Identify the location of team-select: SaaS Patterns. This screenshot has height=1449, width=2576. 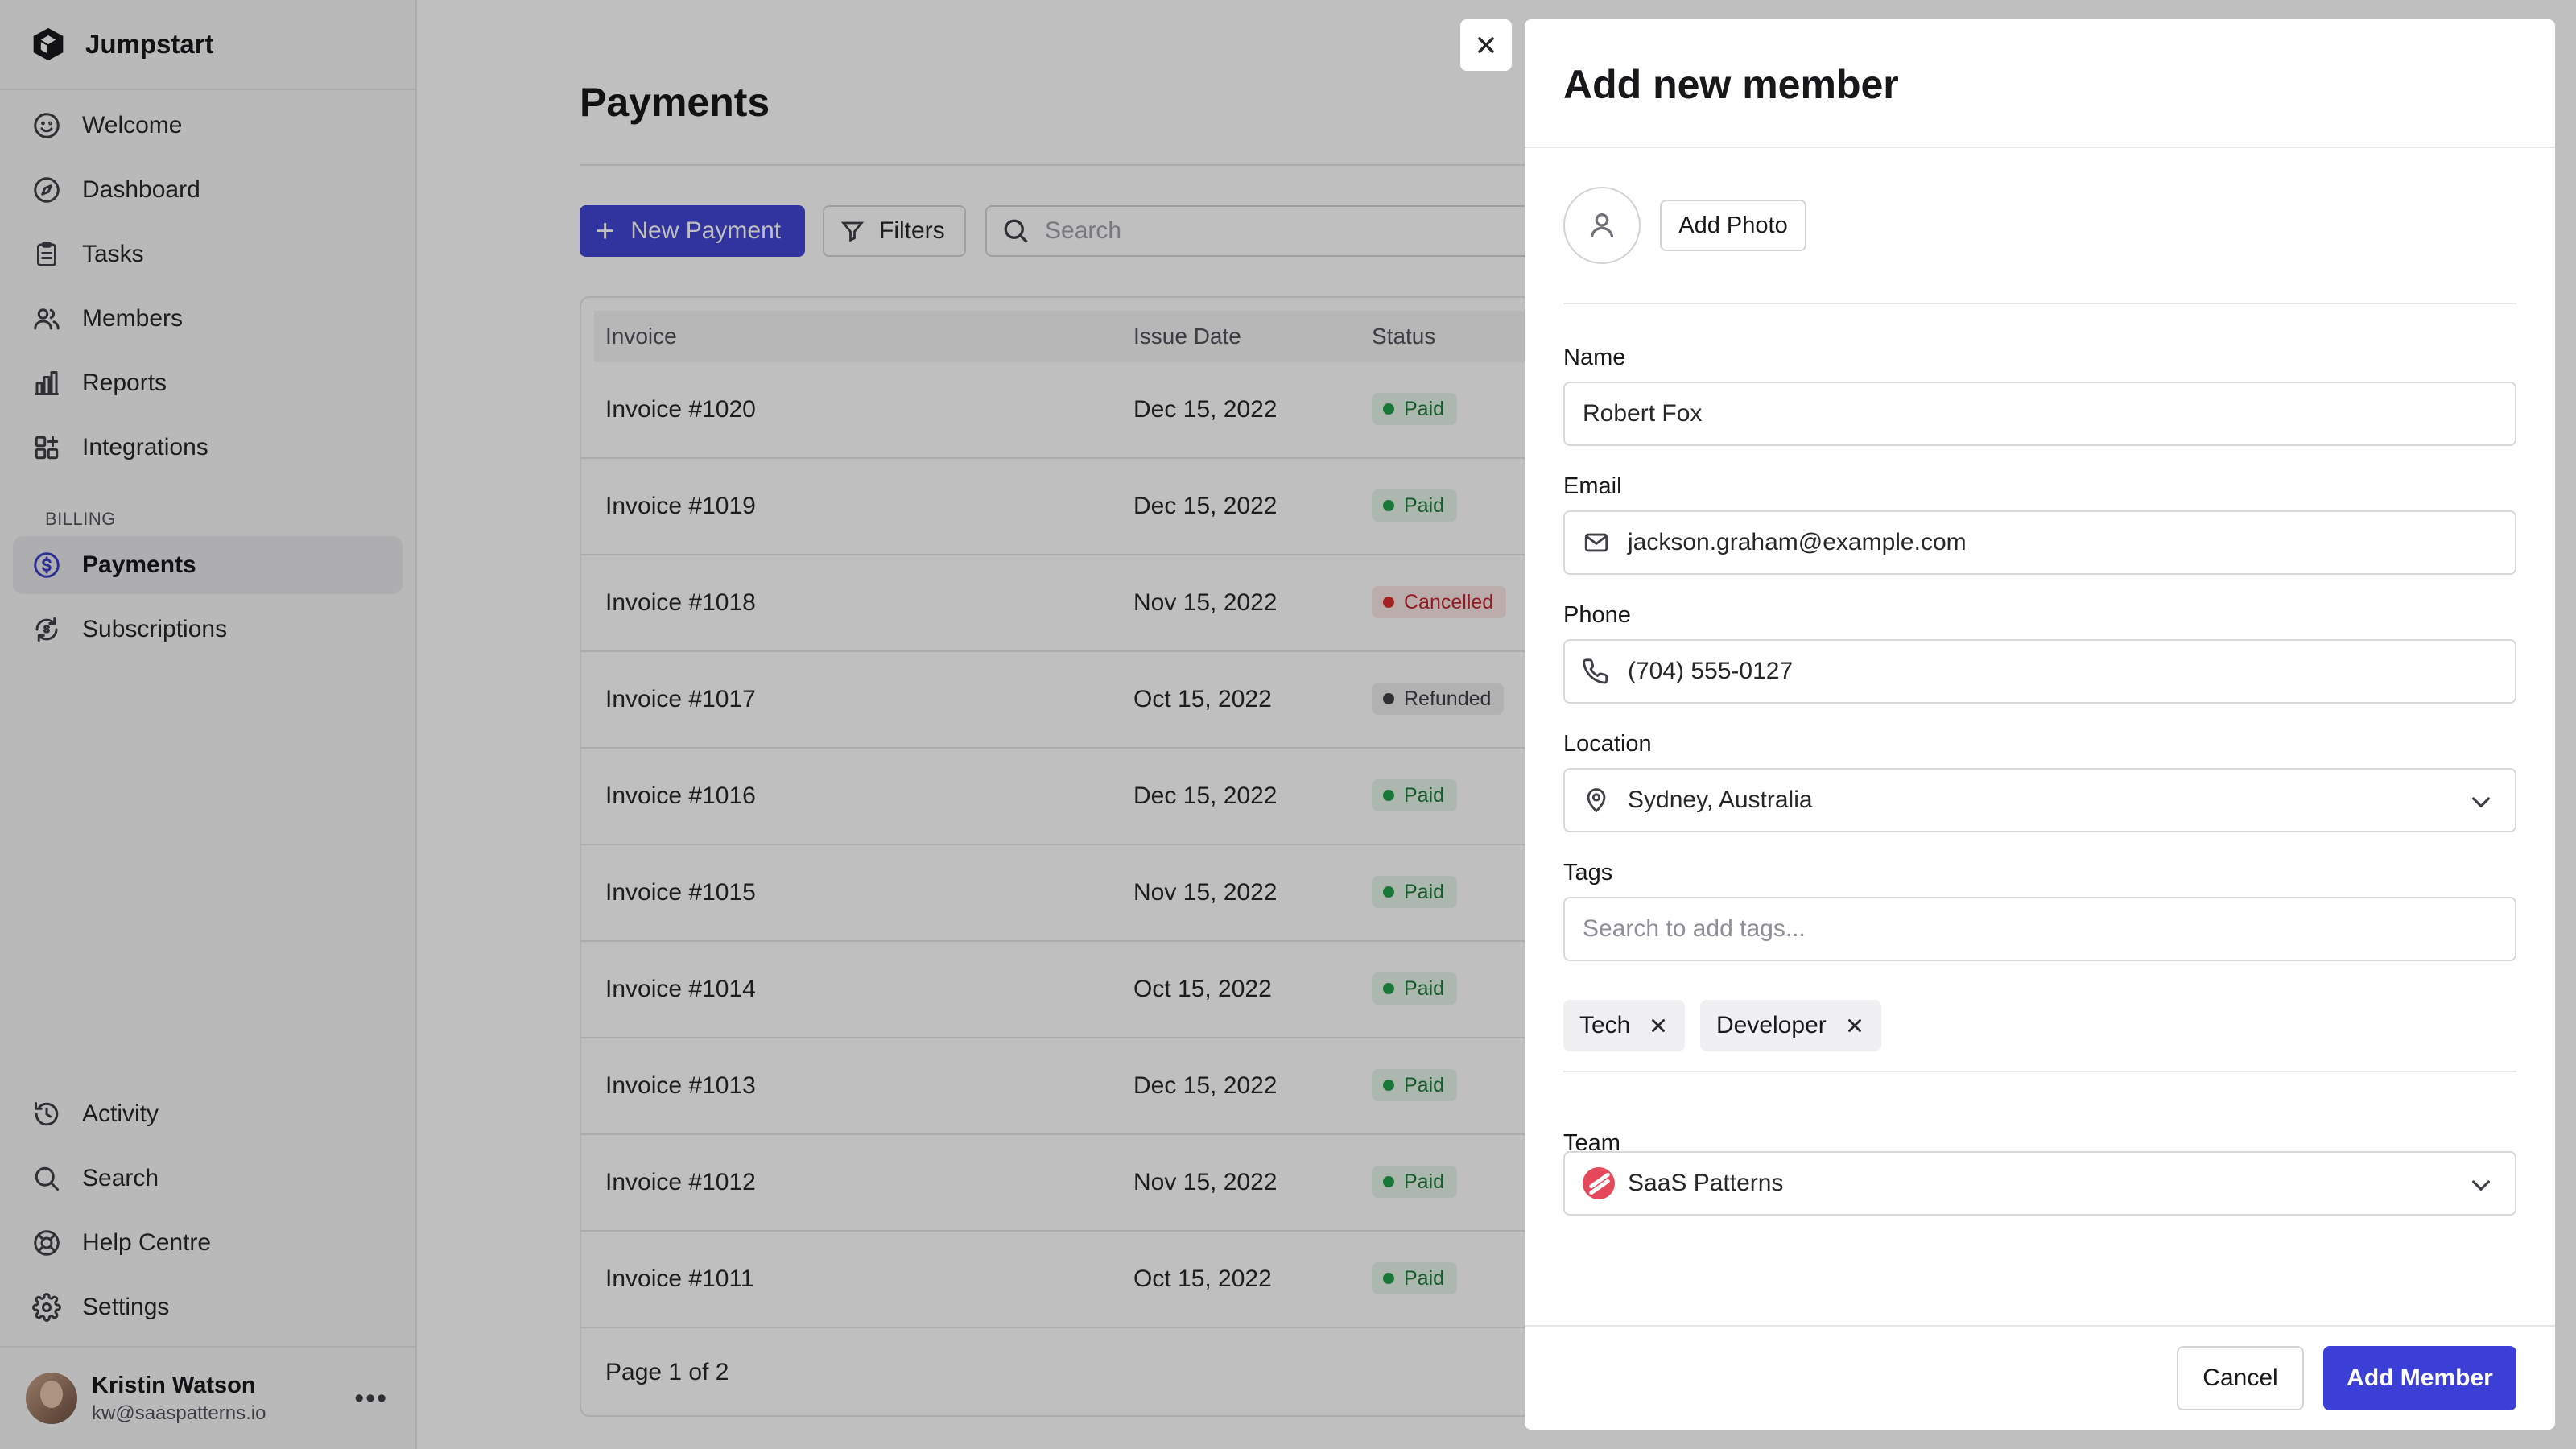
(2039, 1183).